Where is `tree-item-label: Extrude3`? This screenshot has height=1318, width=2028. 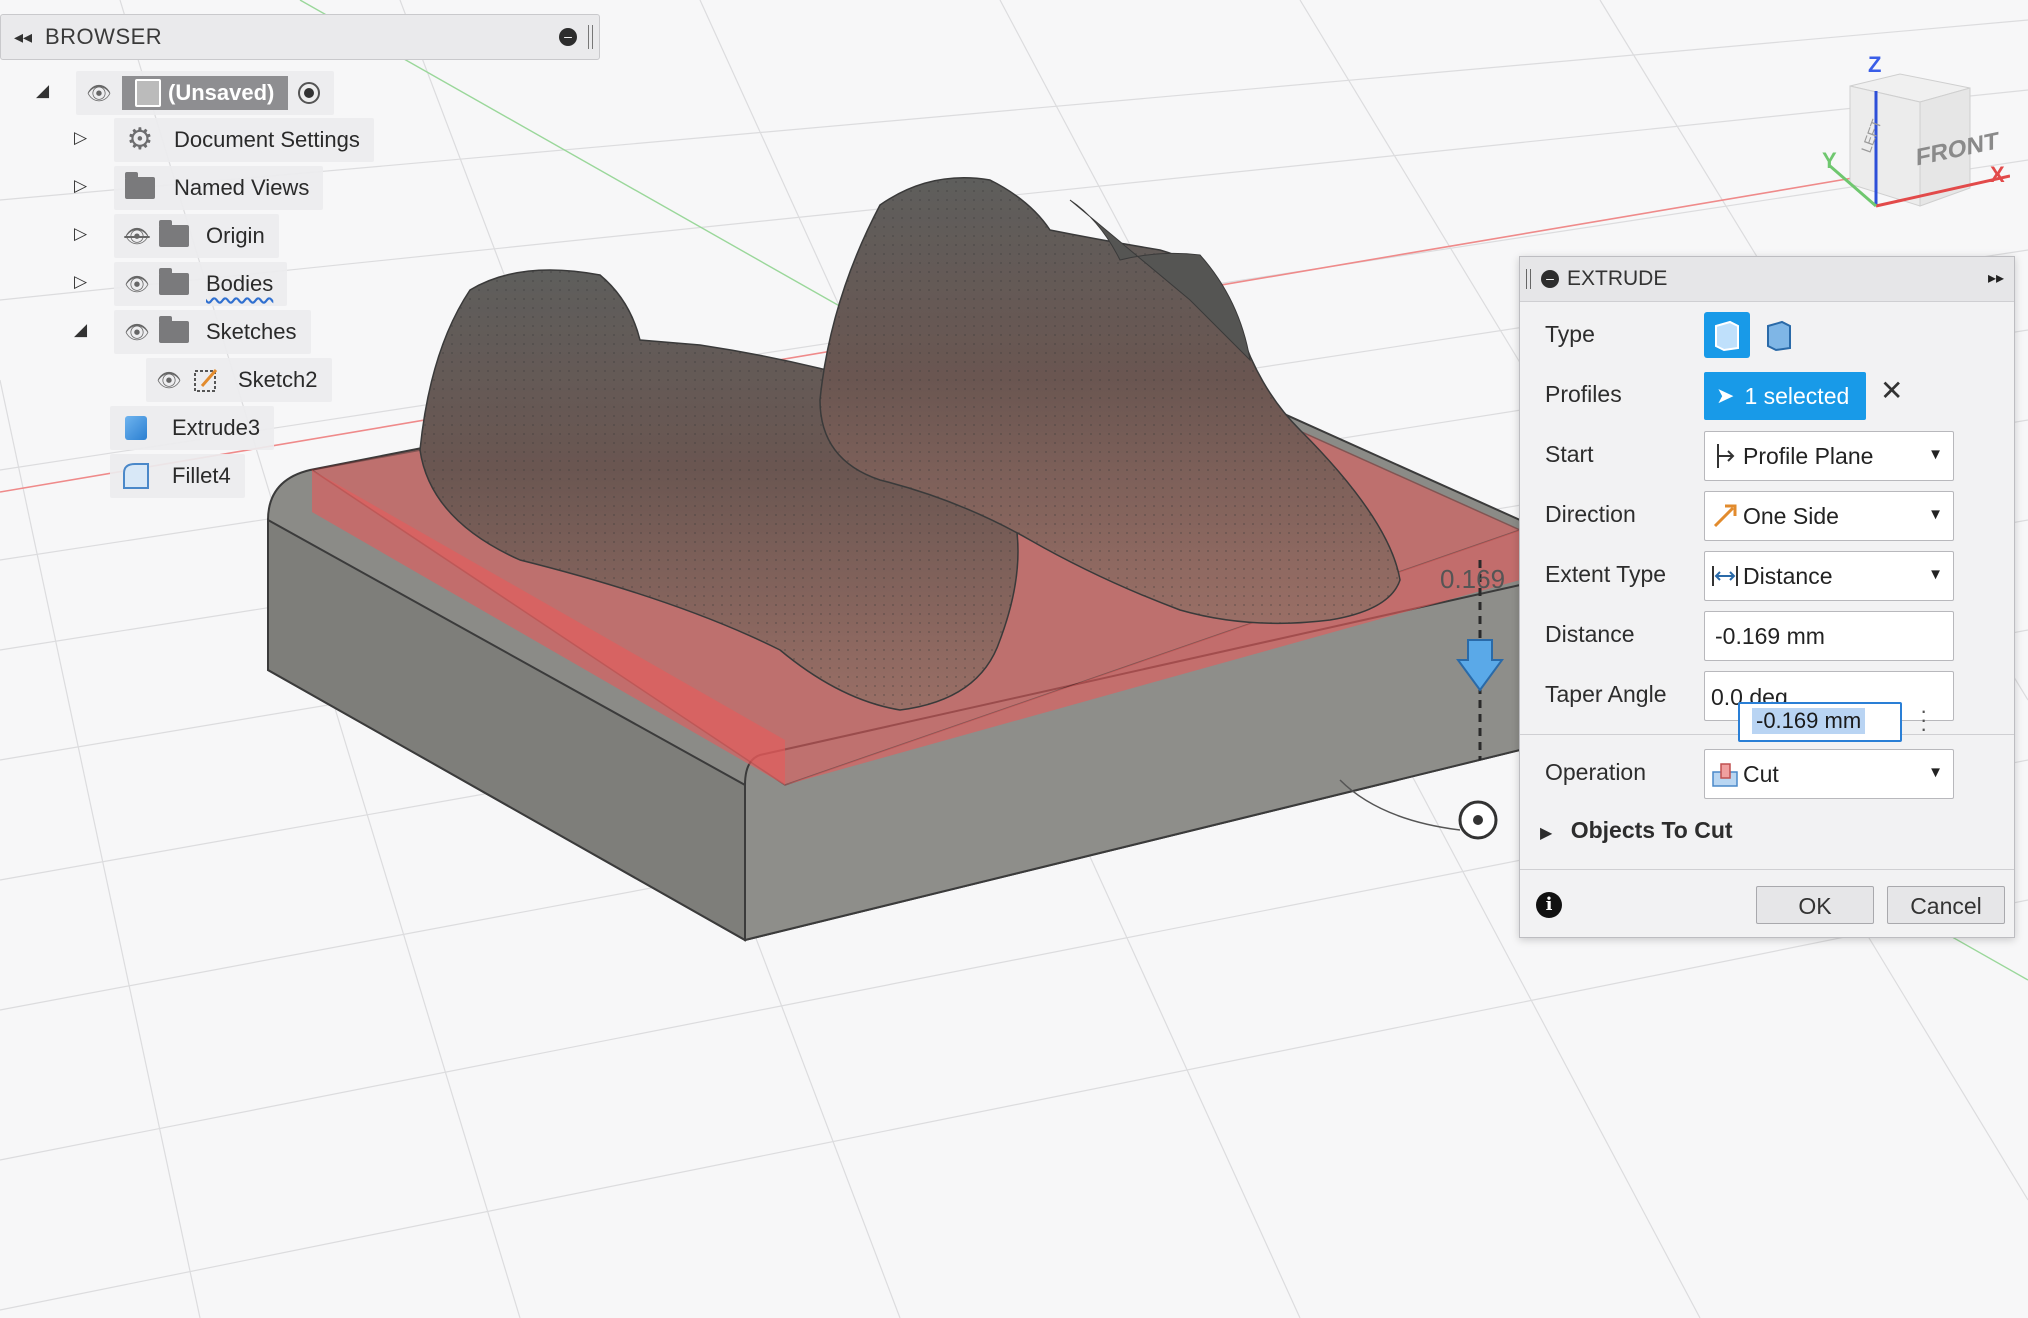
tree-item-label: Extrude3 is located at coordinates (216, 427).